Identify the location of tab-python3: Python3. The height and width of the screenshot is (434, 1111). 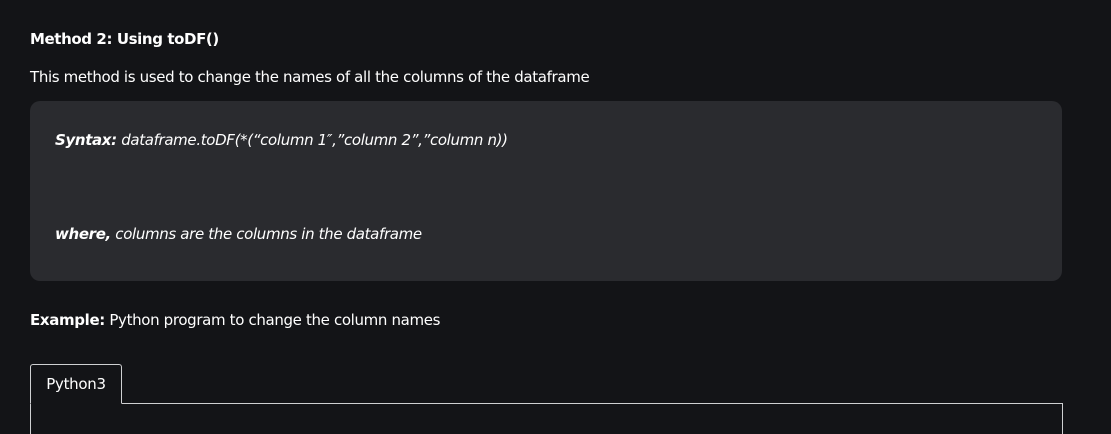
(76, 384).